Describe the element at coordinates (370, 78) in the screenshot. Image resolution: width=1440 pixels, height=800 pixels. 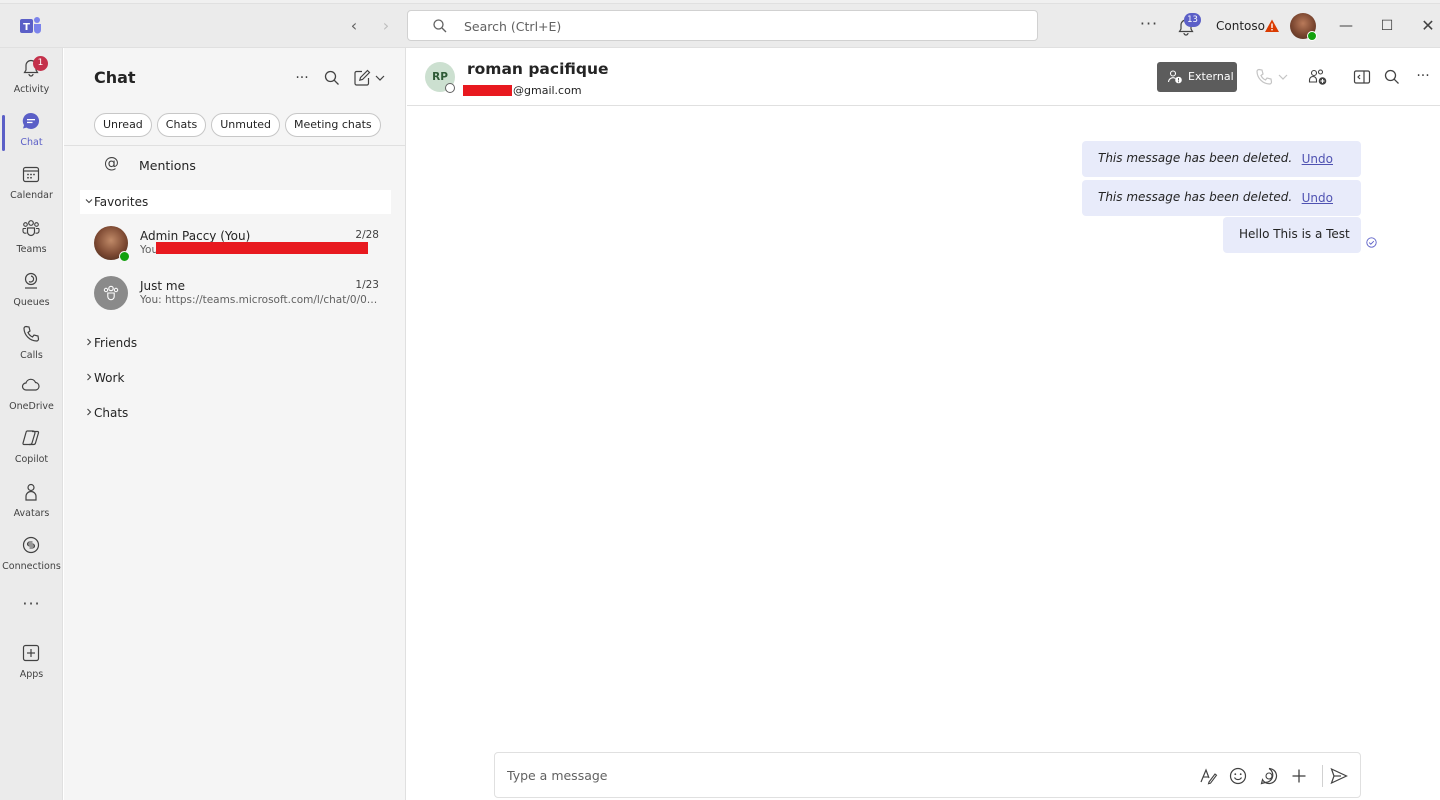
I see `new-chat-icon` at that location.